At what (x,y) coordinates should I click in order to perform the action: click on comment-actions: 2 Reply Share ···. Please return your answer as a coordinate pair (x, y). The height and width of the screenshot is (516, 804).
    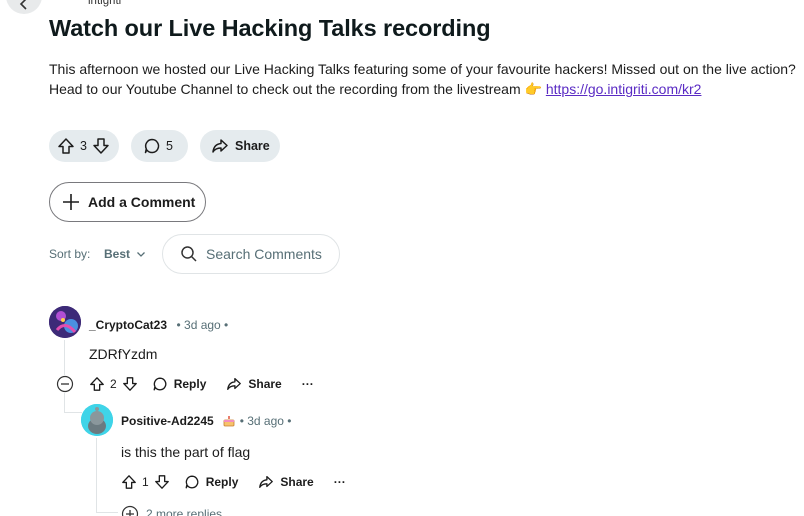
    Looking at the image, I should click on (201, 384).